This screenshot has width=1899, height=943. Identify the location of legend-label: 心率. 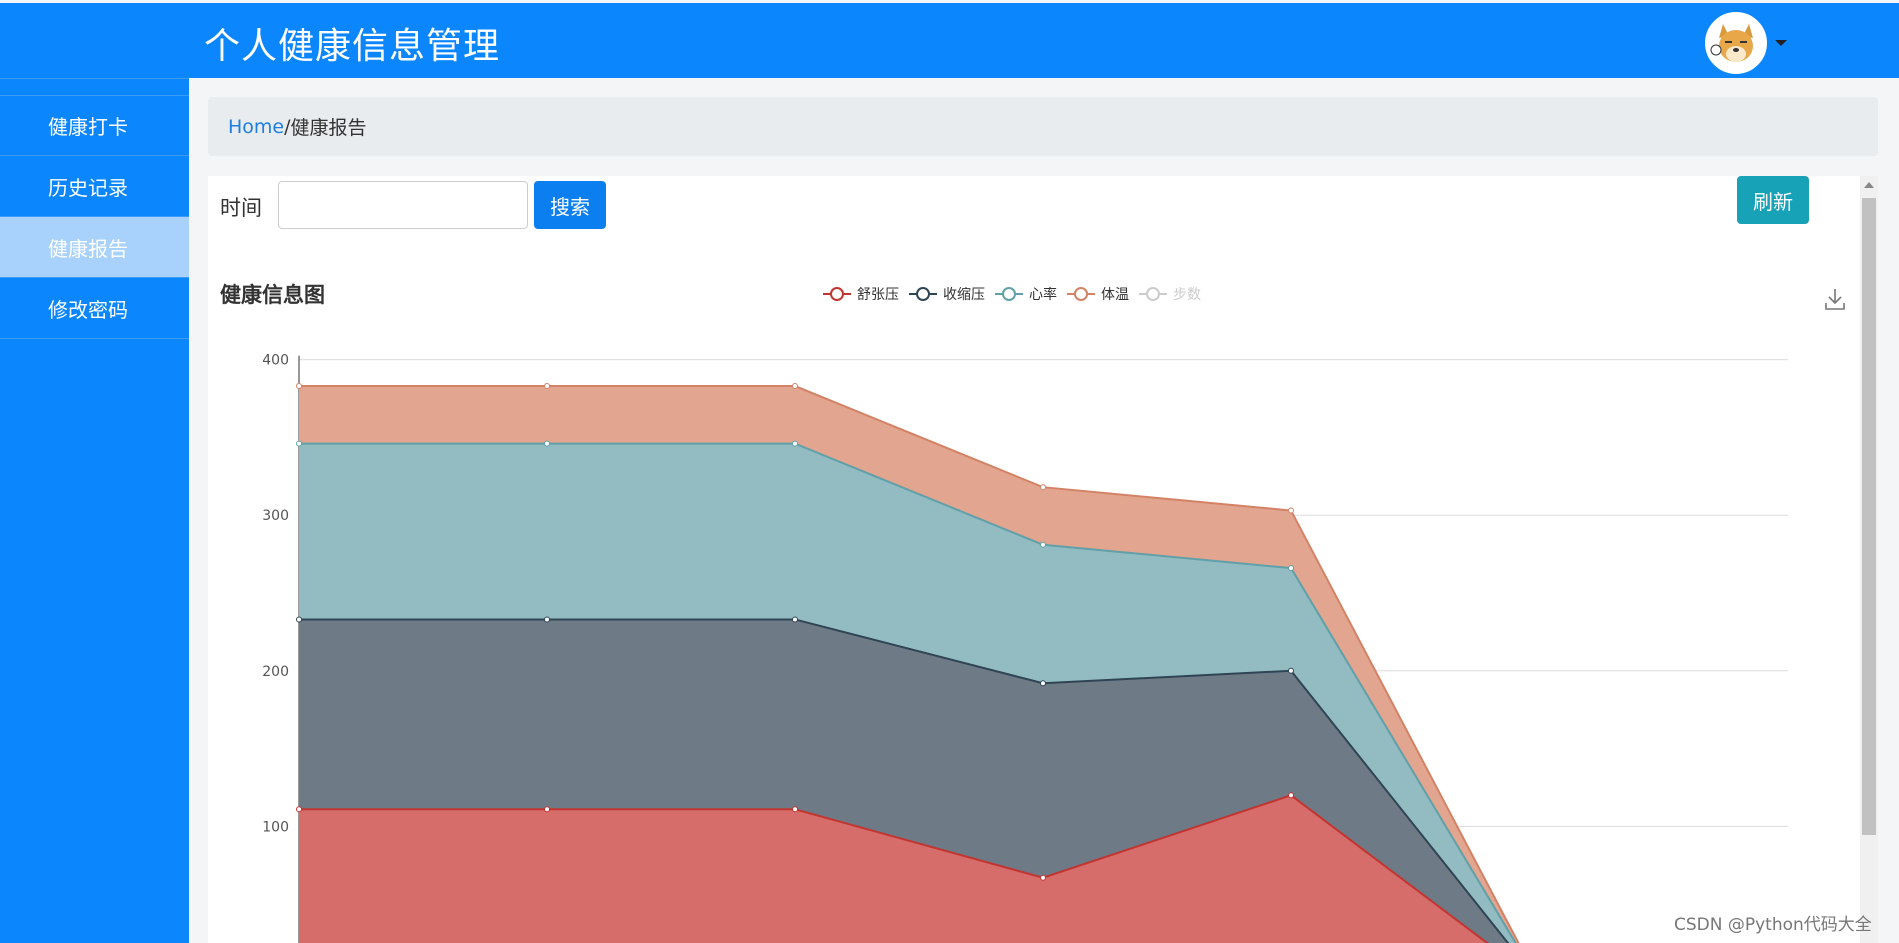
(1043, 295).